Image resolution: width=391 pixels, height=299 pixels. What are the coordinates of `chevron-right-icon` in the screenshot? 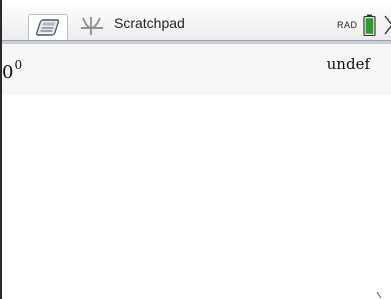 It's located at (387, 25).